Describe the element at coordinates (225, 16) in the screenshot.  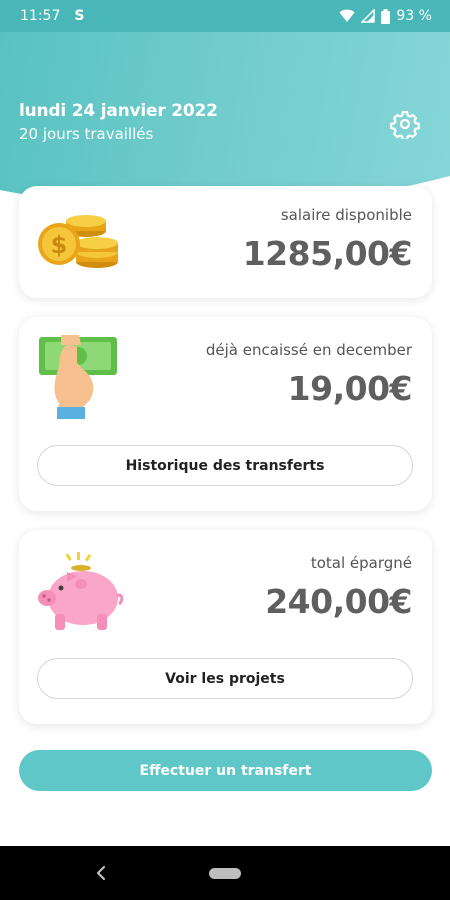
I see `status-bar: 11:57 S 93 %` at that location.